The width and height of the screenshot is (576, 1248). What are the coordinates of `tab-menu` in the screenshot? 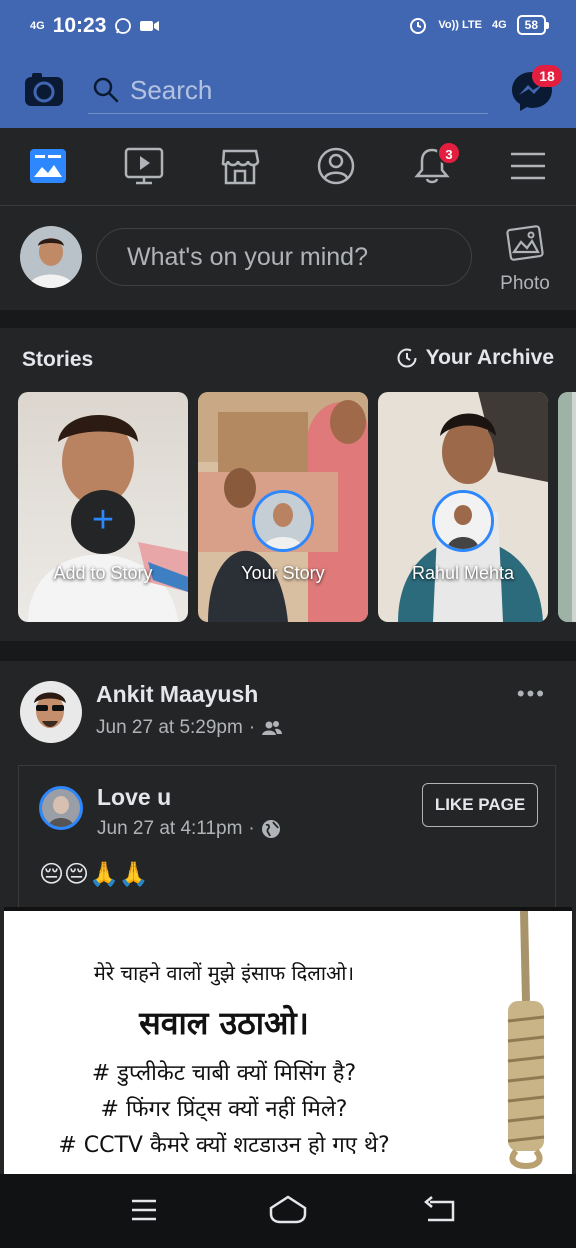 It's located at (528, 166).